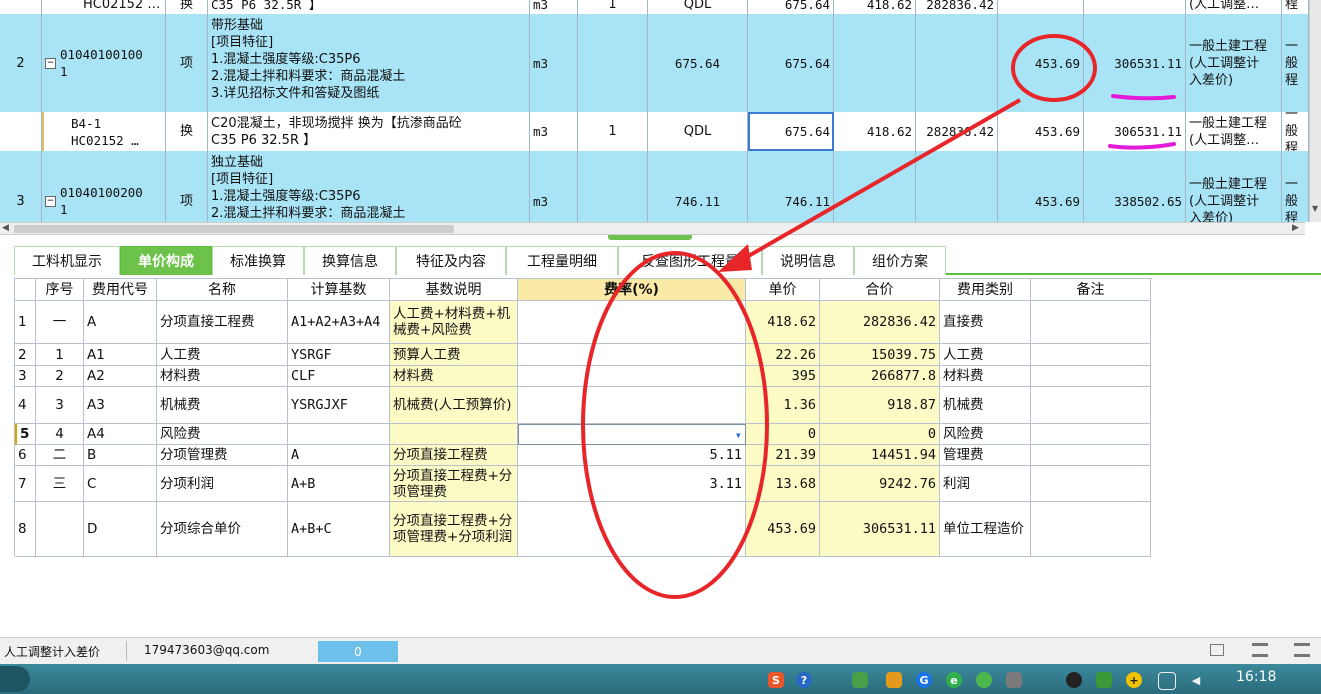  Describe the element at coordinates (783, 322) in the screenshot. I see `price-cell: 418.62` at that location.